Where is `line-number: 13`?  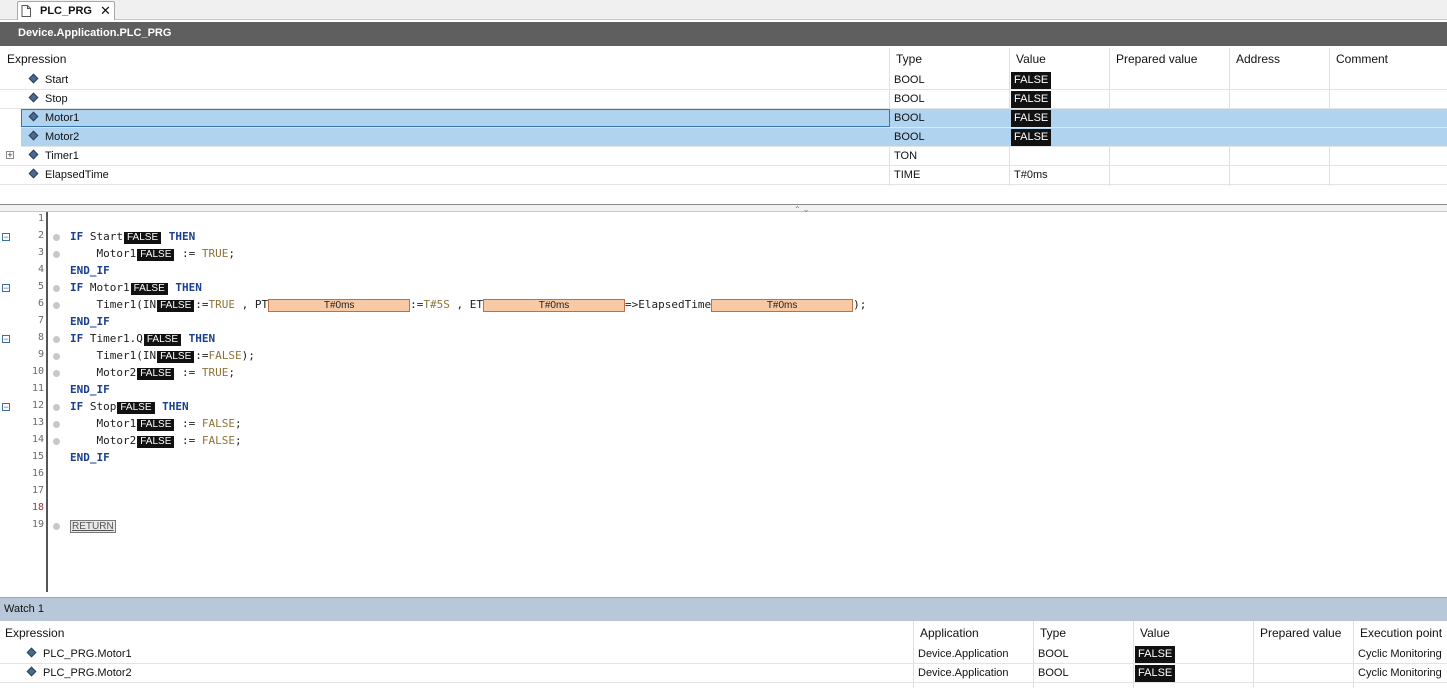
line-number: 13 is located at coordinates (37, 422).